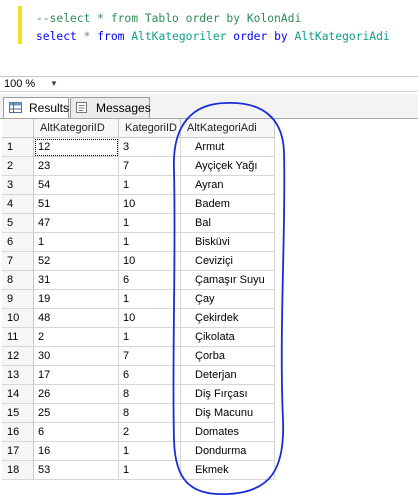 This screenshot has height=500, width=418. What do you see at coordinates (18, 280) in the screenshot?
I see `row-number: 8` at bounding box center [18, 280].